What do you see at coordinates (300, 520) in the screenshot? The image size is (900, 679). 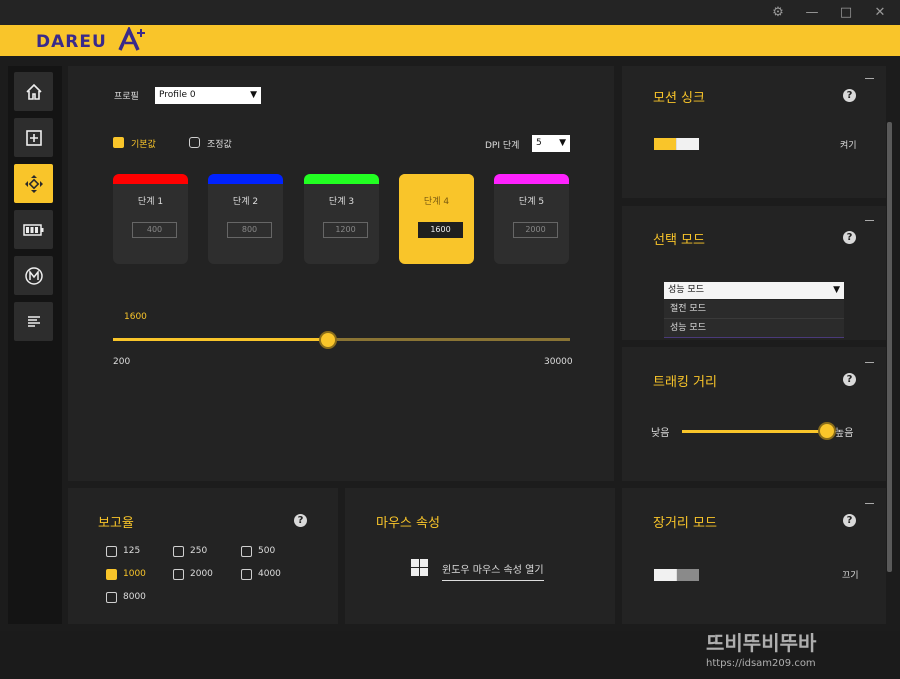 I see `report-rate-help-icon: ?` at bounding box center [300, 520].